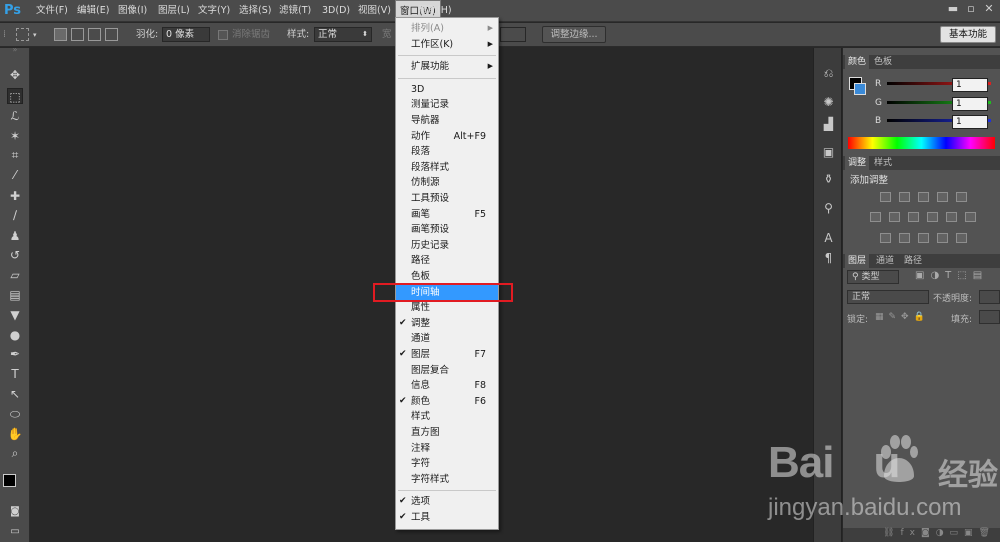  What do you see at coordinates (447, 199) in the screenshot?
I see `window-menu-item: 工具预设` at bounding box center [447, 199].